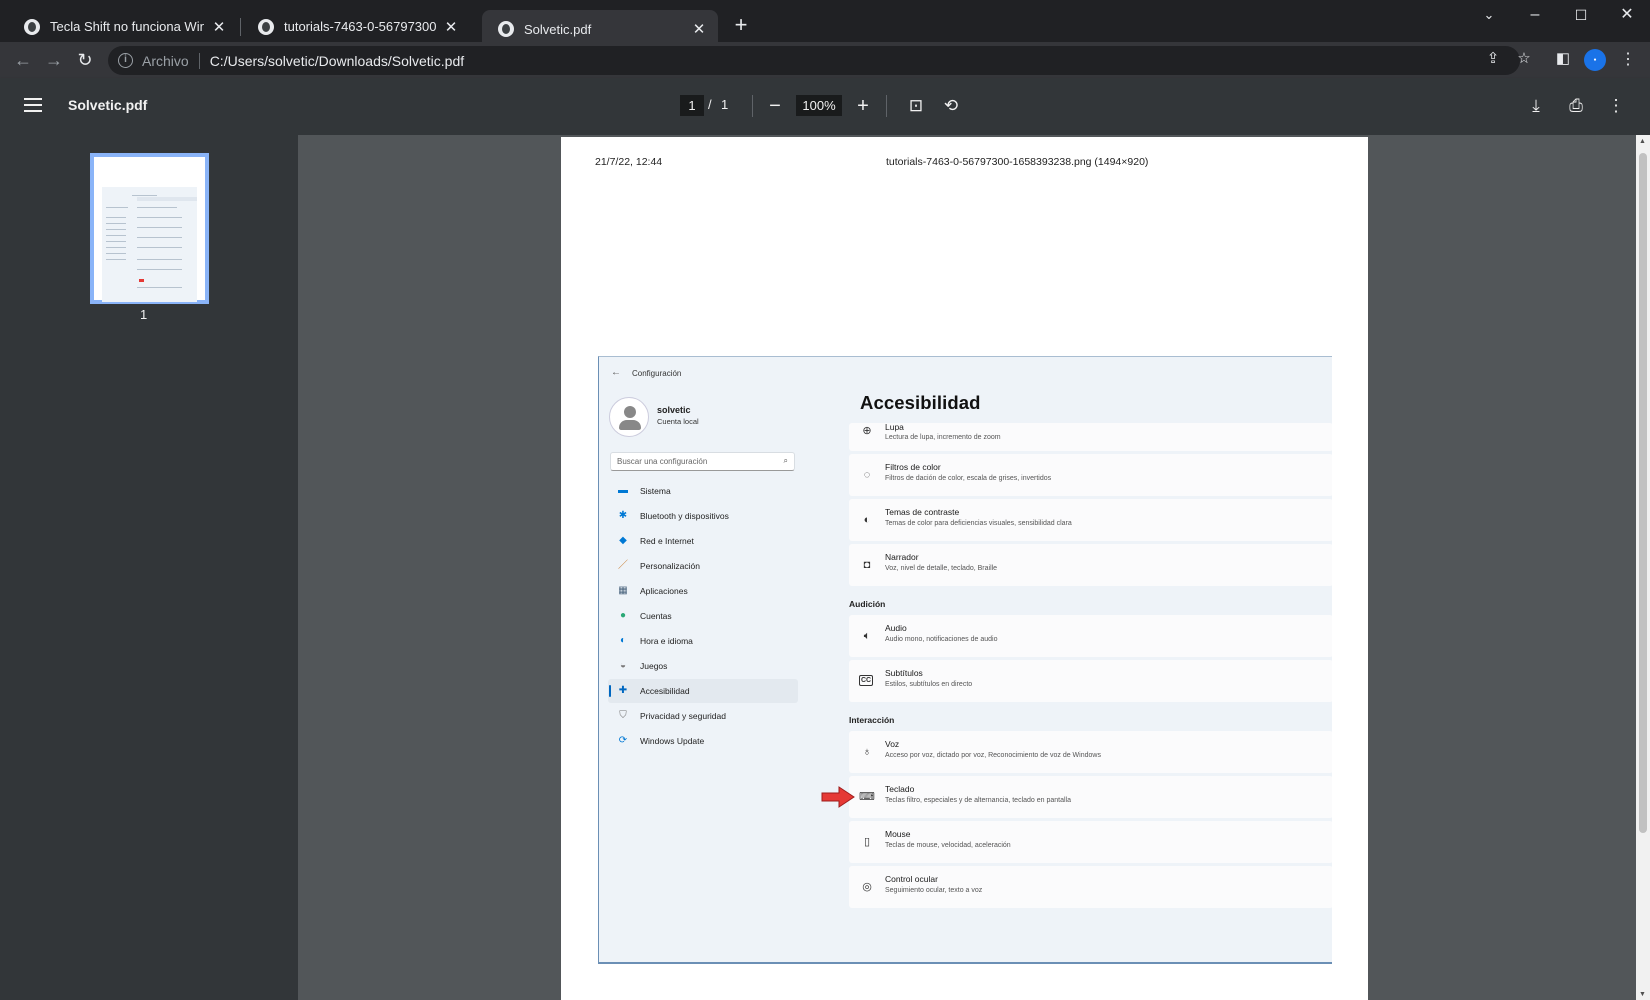  I want to click on shield-icon: ⛉, so click(623, 715).